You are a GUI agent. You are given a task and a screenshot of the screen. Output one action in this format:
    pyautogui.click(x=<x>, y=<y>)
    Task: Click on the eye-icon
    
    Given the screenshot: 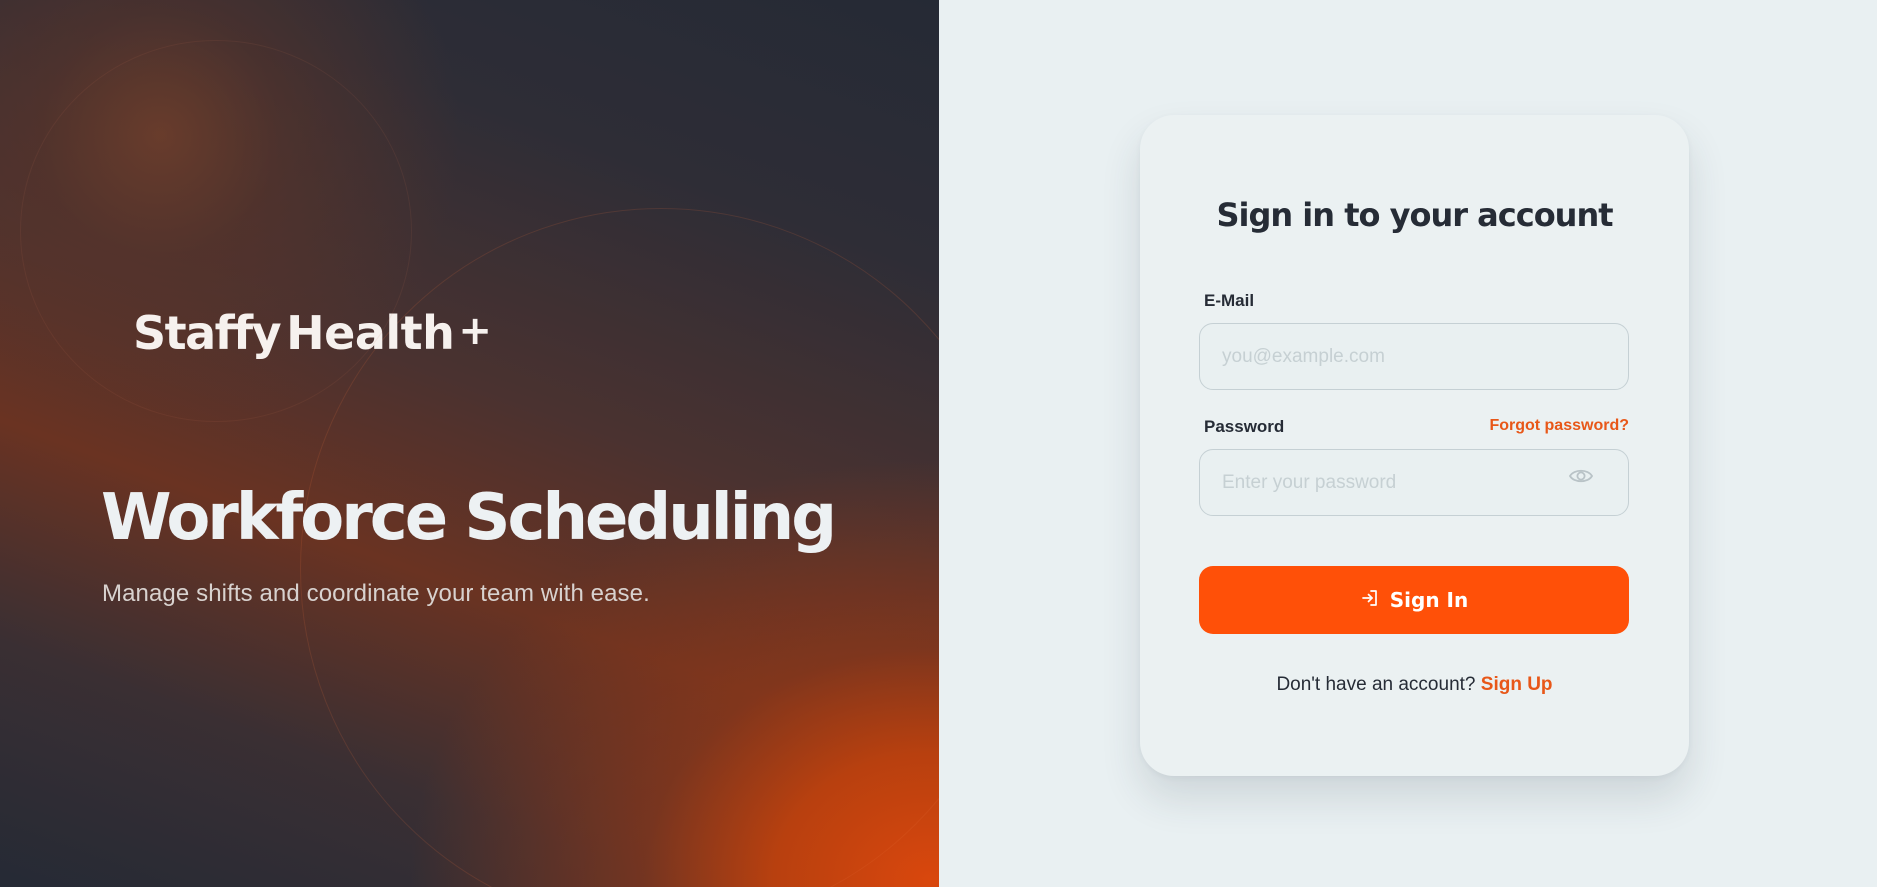 What is the action you would take?
    pyautogui.click(x=1581, y=476)
    